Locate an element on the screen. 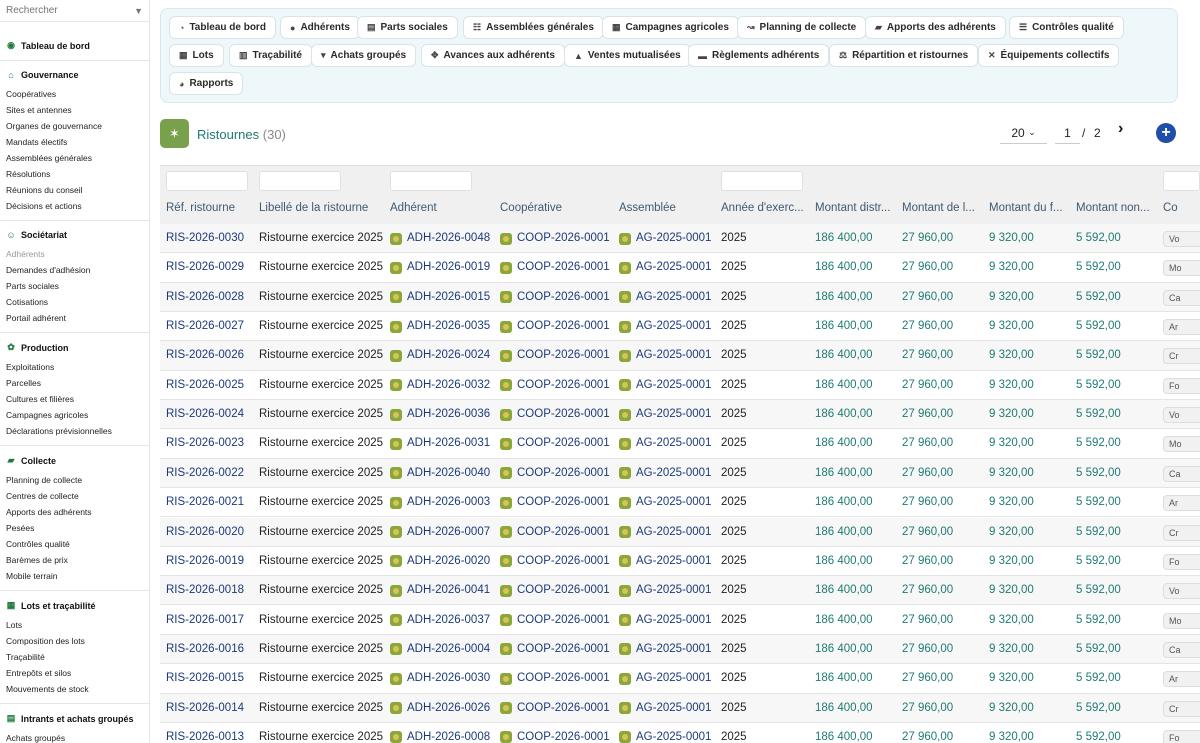  sidebar-item: Coopératives is located at coordinates (74, 94).